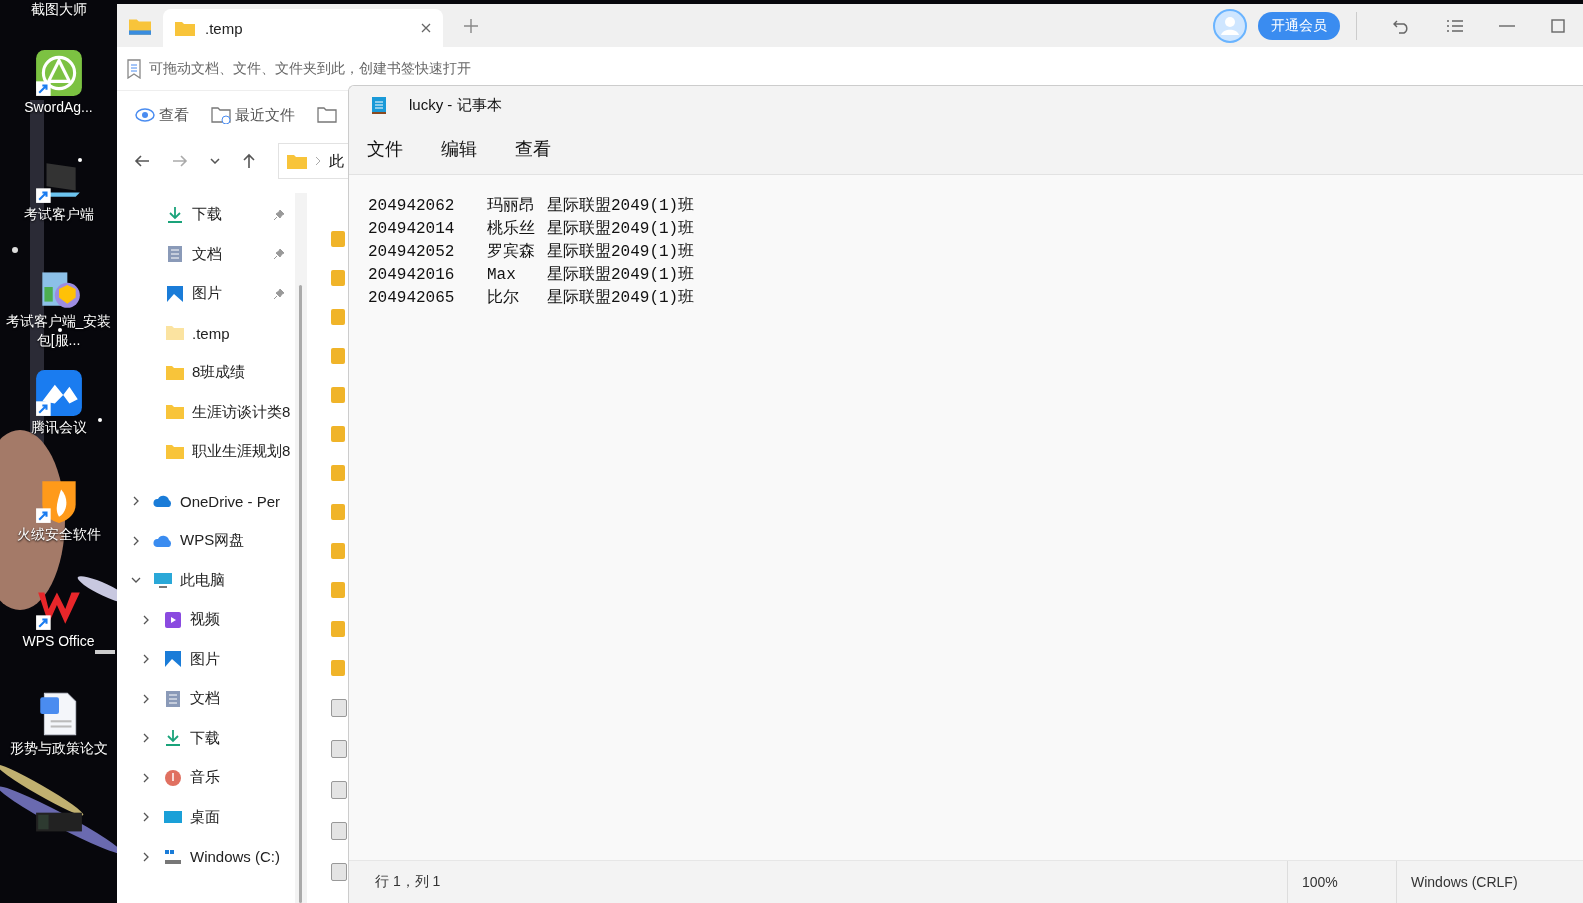 This screenshot has height=903, width=1583. Describe the element at coordinates (1489, 882) in the screenshot. I see `line-ending: Windows (CRLF)` at that location.